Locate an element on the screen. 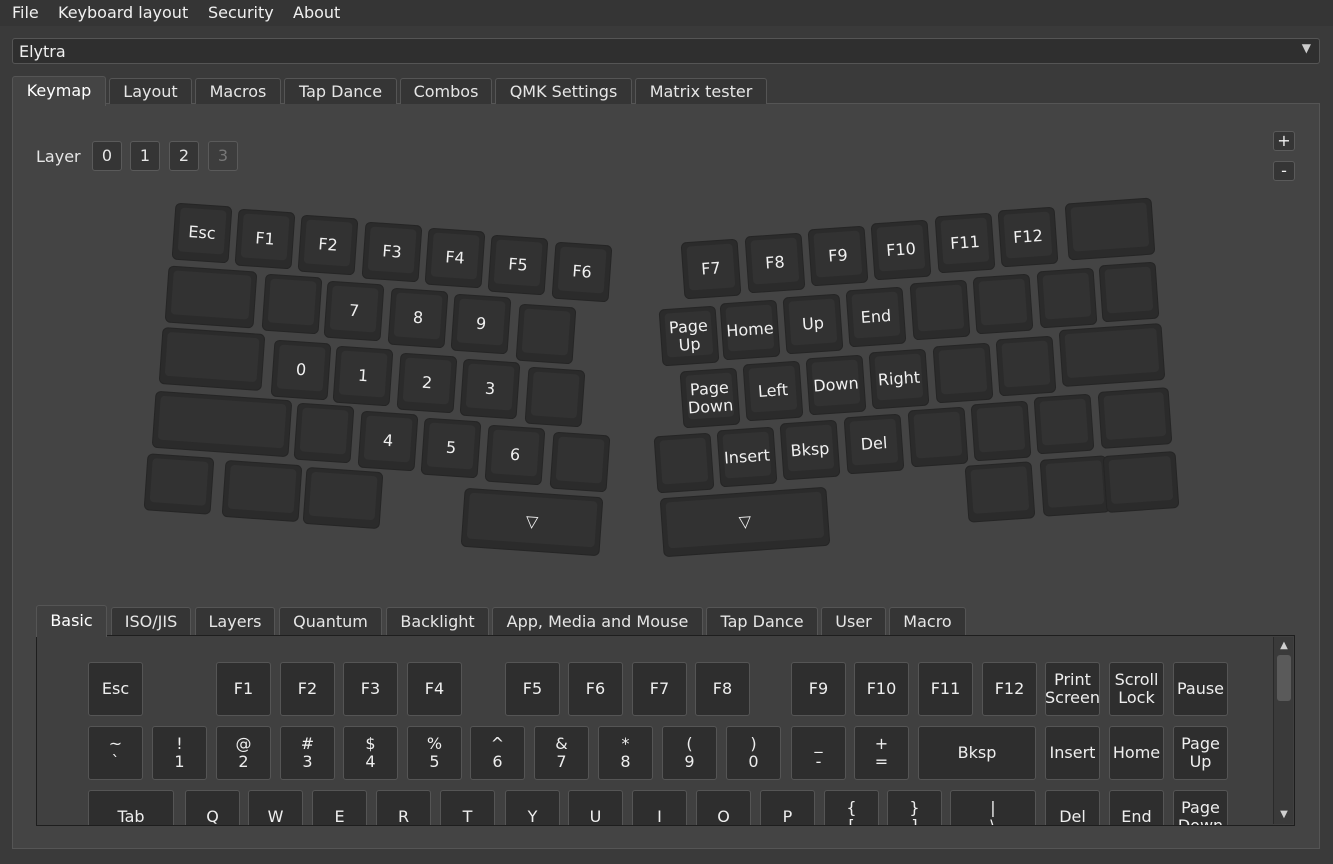 The height and width of the screenshot is (864, 1333). keycode-button: | \ is located at coordinates (993, 807).